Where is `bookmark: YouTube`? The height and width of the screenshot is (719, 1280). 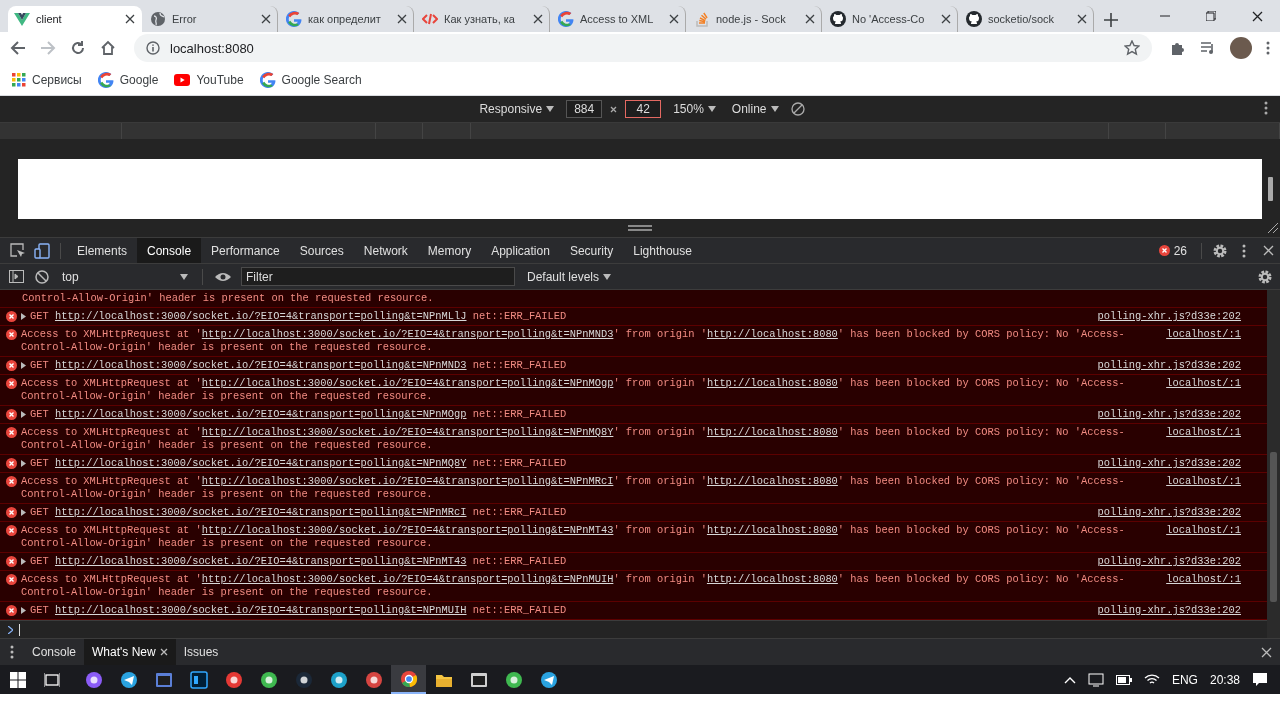 bookmark: YouTube is located at coordinates (209, 79).